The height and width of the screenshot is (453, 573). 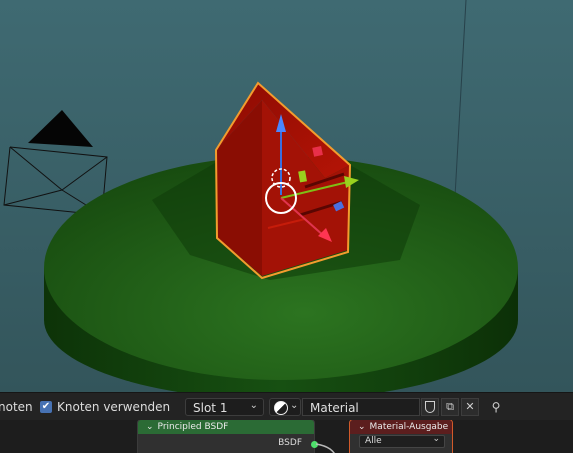 I want to click on material-output-node: ⌄ Material-Ausgabe Alle ⌄, so click(x=401, y=436).